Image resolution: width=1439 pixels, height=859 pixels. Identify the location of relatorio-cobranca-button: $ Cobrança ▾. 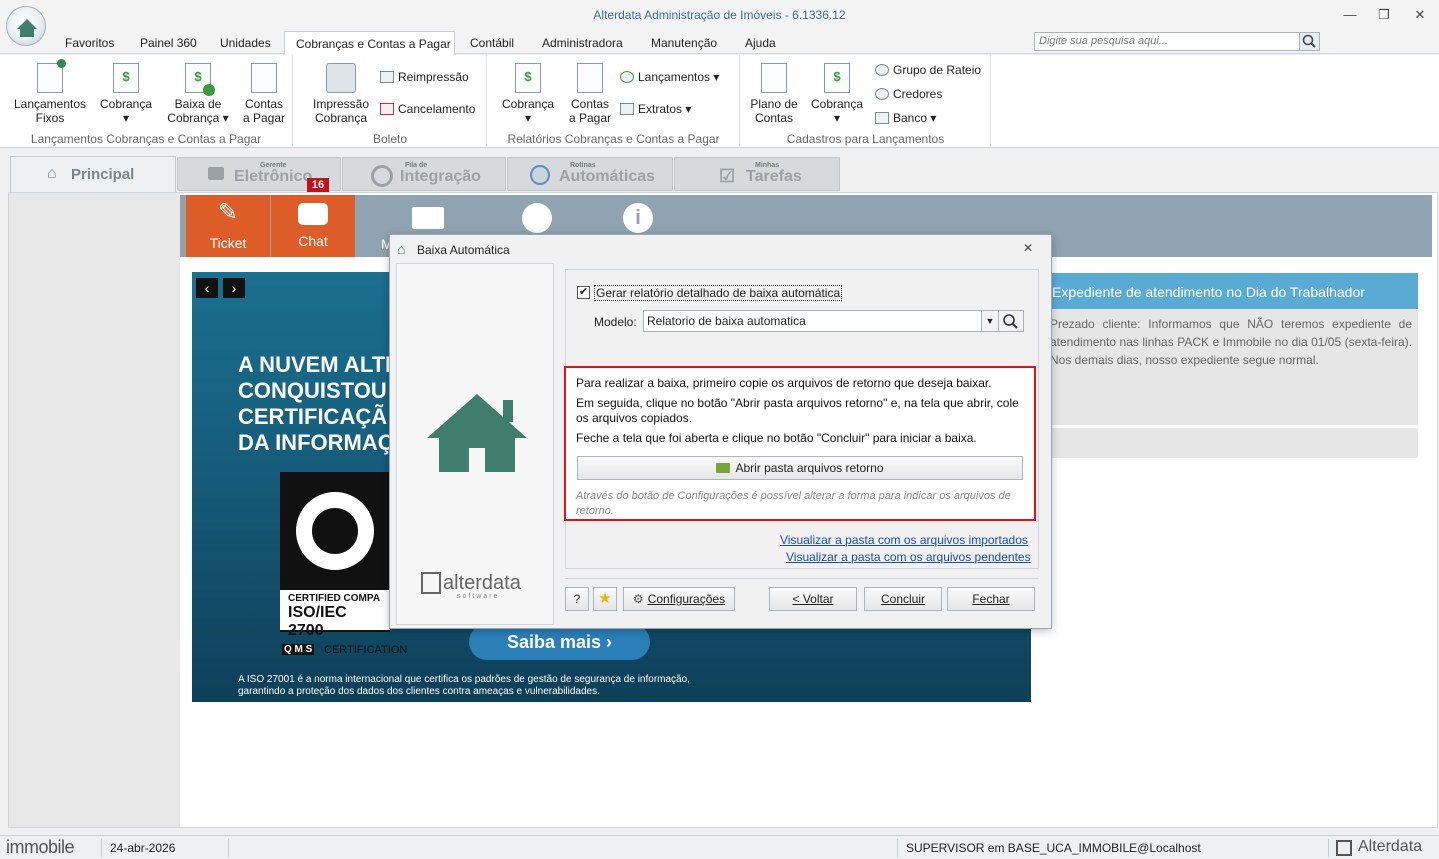
(528, 94).